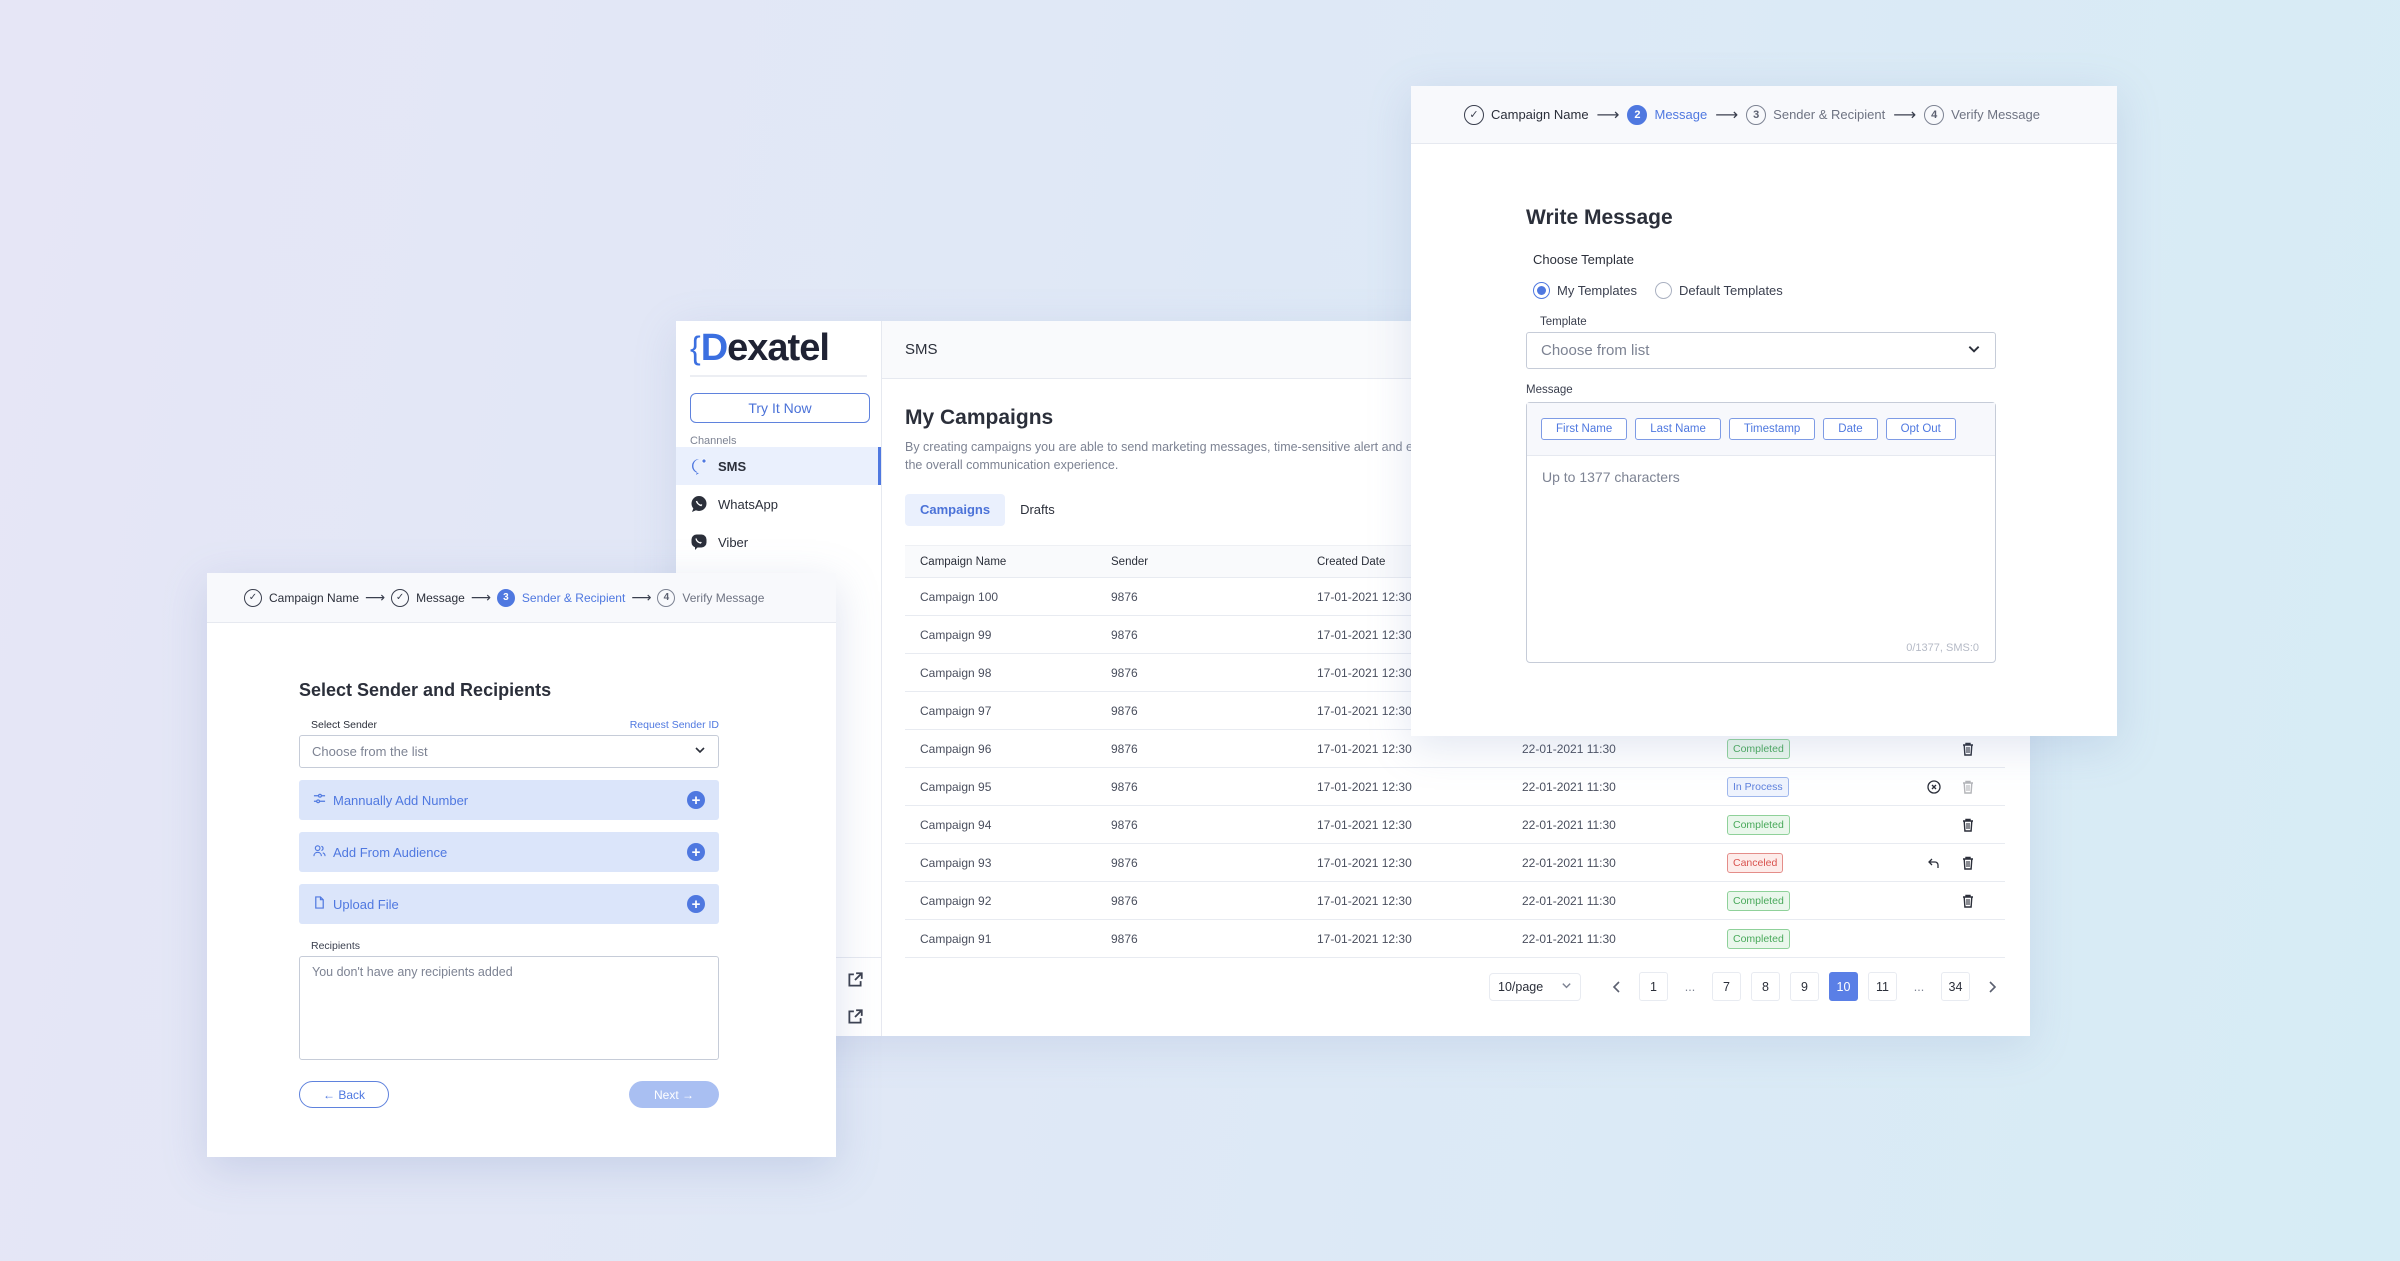 The width and height of the screenshot is (2400, 1261). What do you see at coordinates (1772, 429) in the screenshot?
I see `tag-timestamp: Timestamp` at bounding box center [1772, 429].